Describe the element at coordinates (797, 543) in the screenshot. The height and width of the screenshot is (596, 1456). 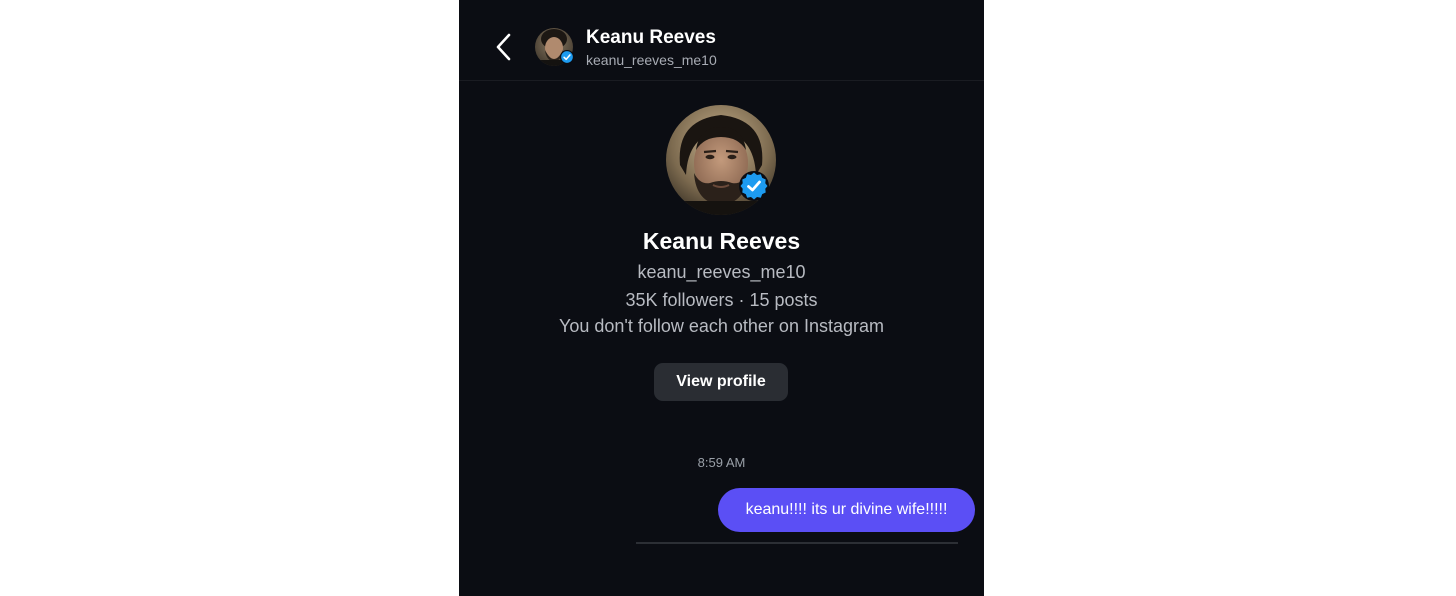
I see `composer-divider` at that location.